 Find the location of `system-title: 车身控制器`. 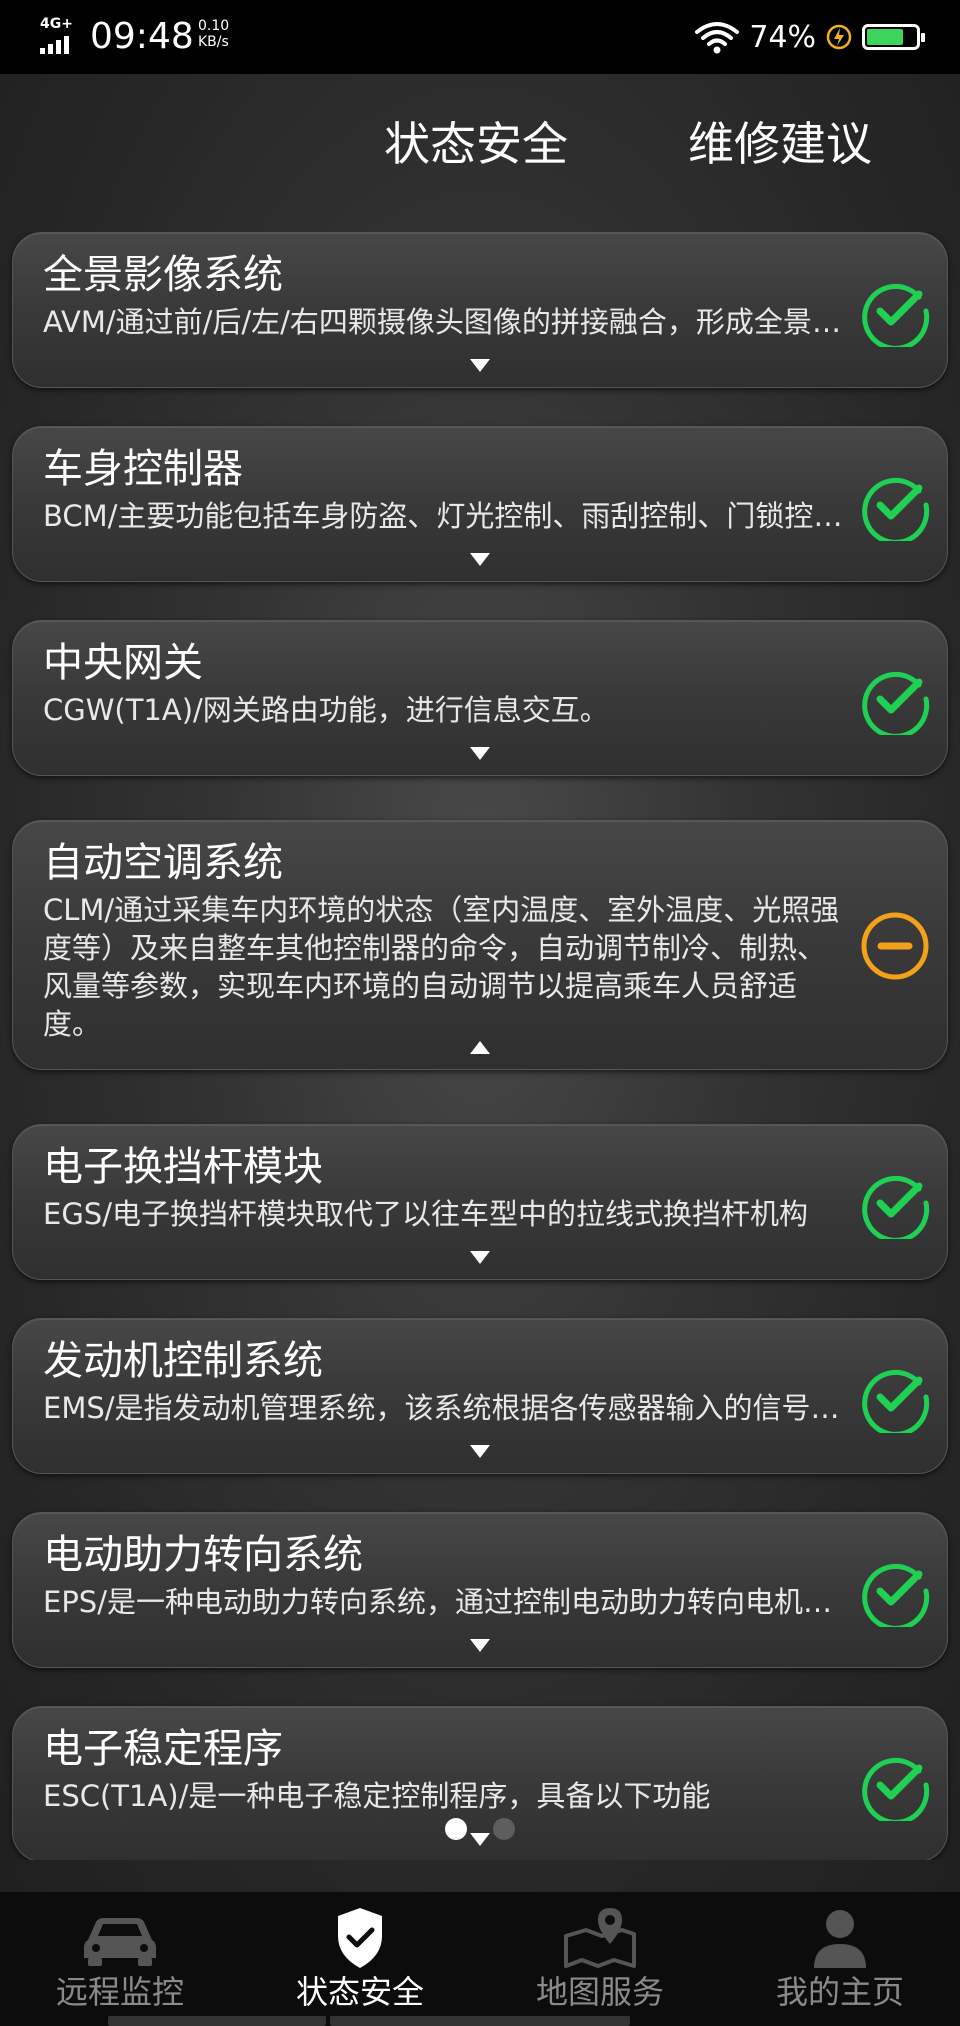

system-title: 车身控制器 is located at coordinates (143, 469).